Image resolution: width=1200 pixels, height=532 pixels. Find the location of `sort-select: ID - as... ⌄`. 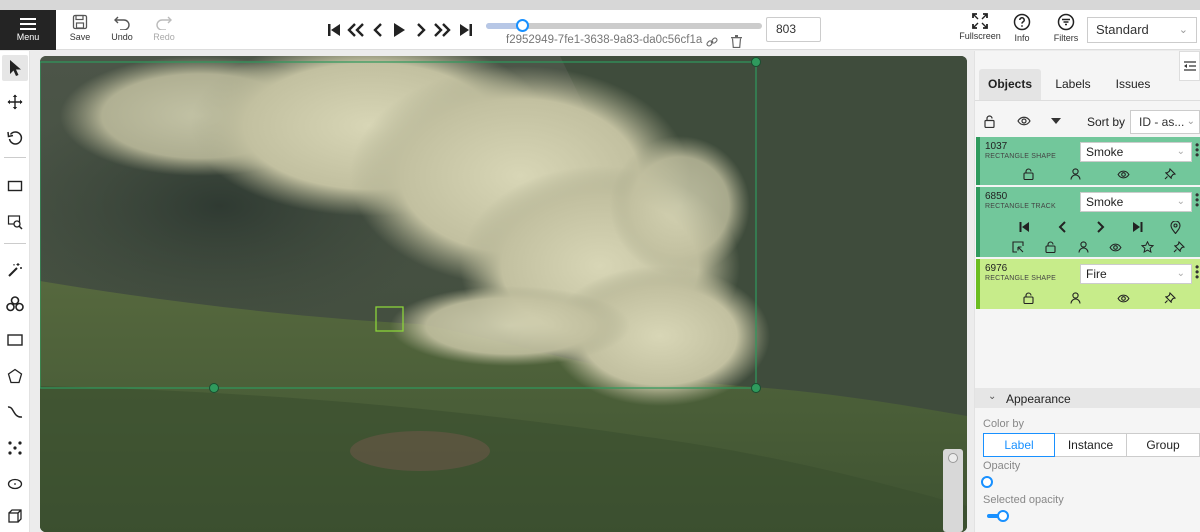

sort-select: ID - as... ⌄ is located at coordinates (1165, 122).